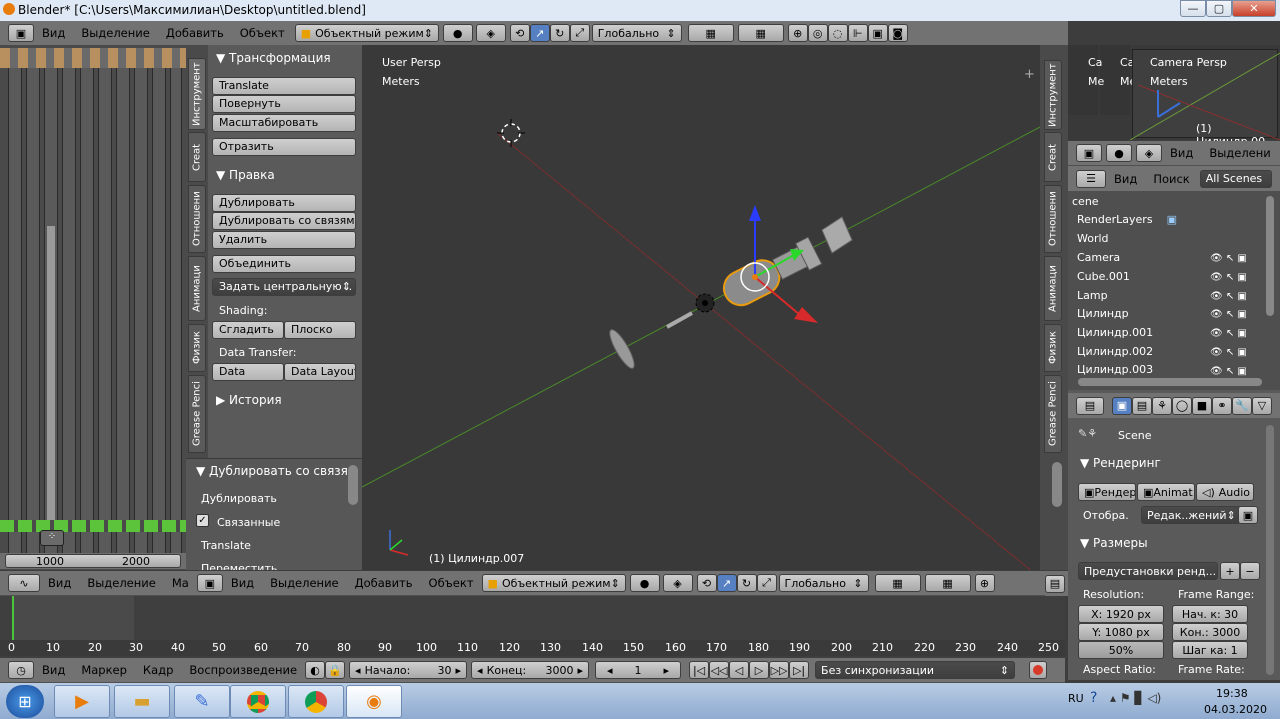  Describe the element at coordinates (817, 33) in the screenshot. I see `snap-icon: ◎` at that location.